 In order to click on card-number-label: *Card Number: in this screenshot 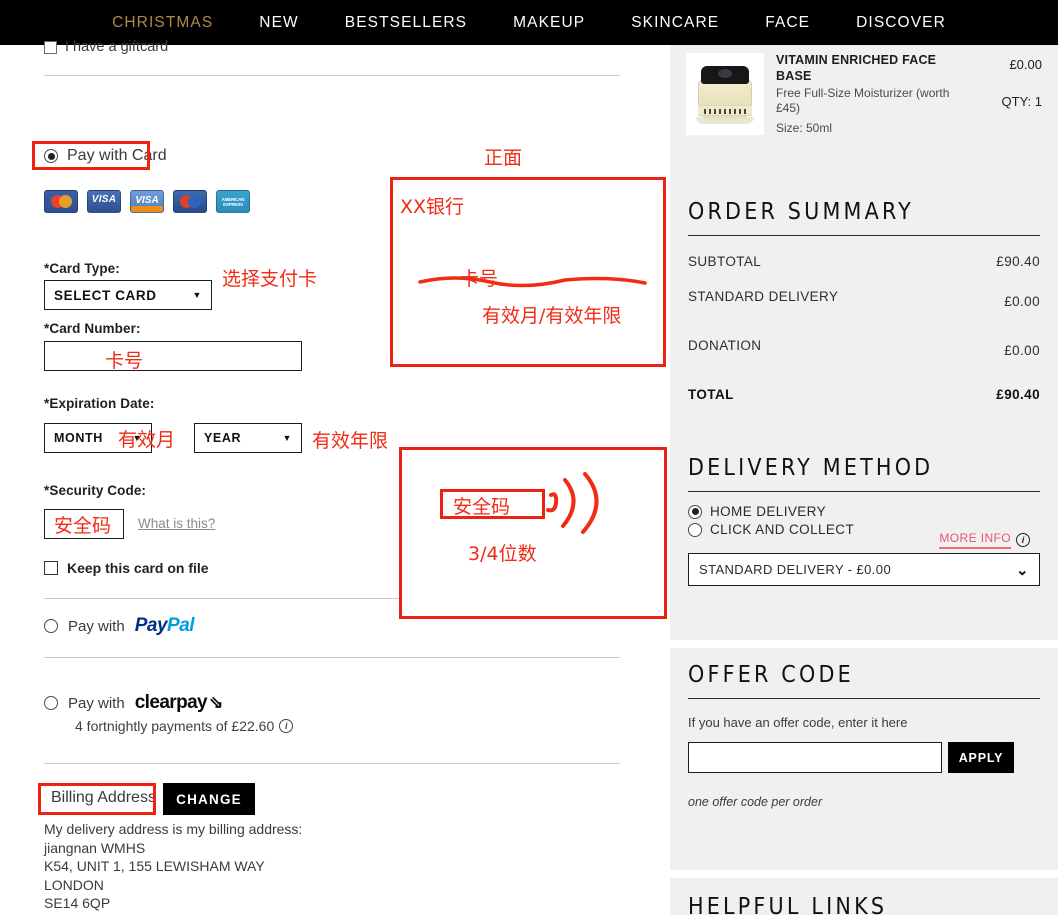, I will do `click(92, 328)`.